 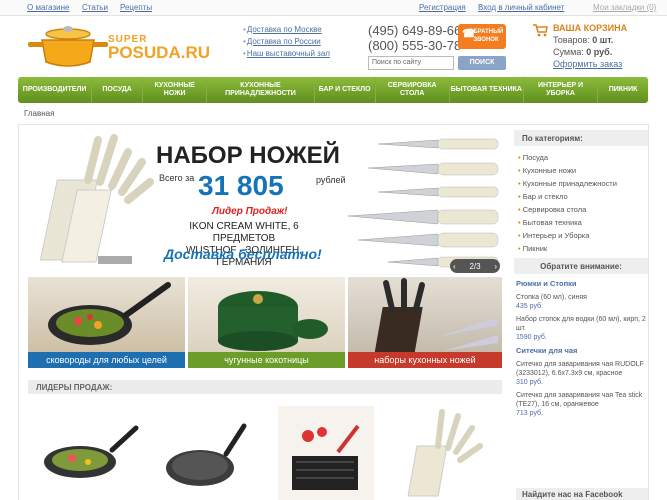 I want to click on link-showroom: Наш выставочный зал, so click(x=286, y=54).